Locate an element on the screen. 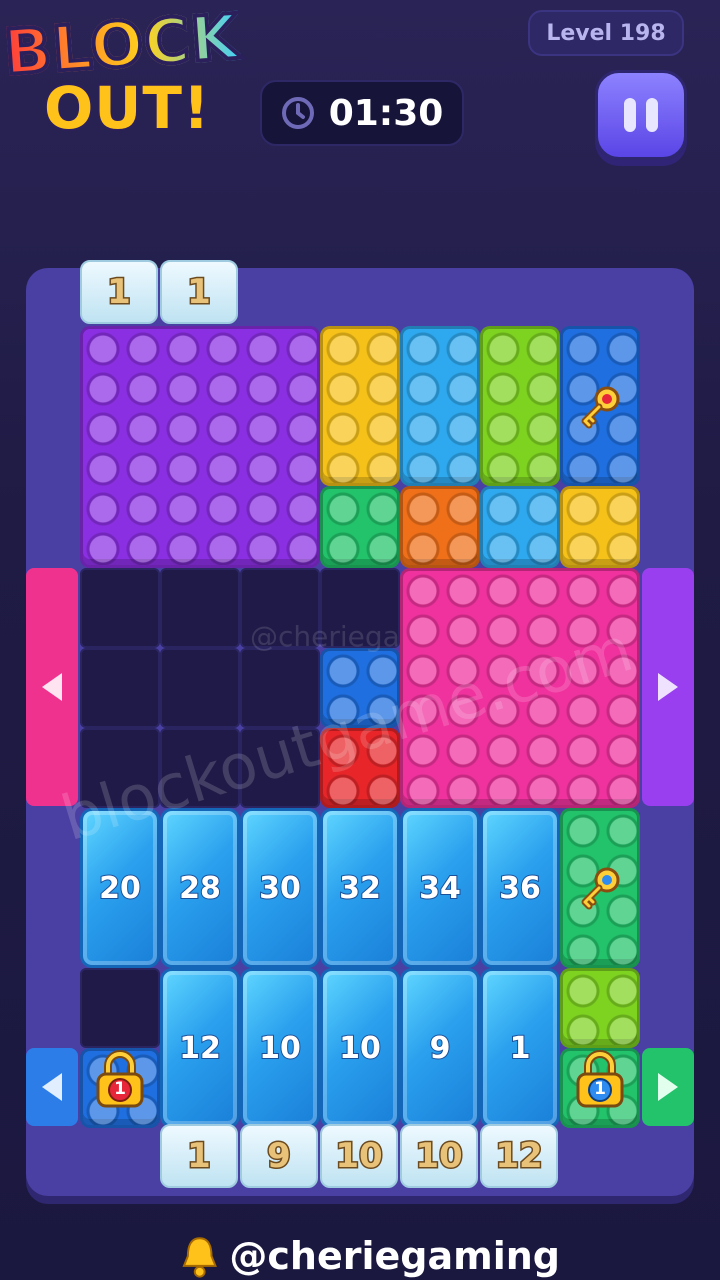 The width and height of the screenshot is (720, 1280). block-orange is located at coordinates (440, 527).